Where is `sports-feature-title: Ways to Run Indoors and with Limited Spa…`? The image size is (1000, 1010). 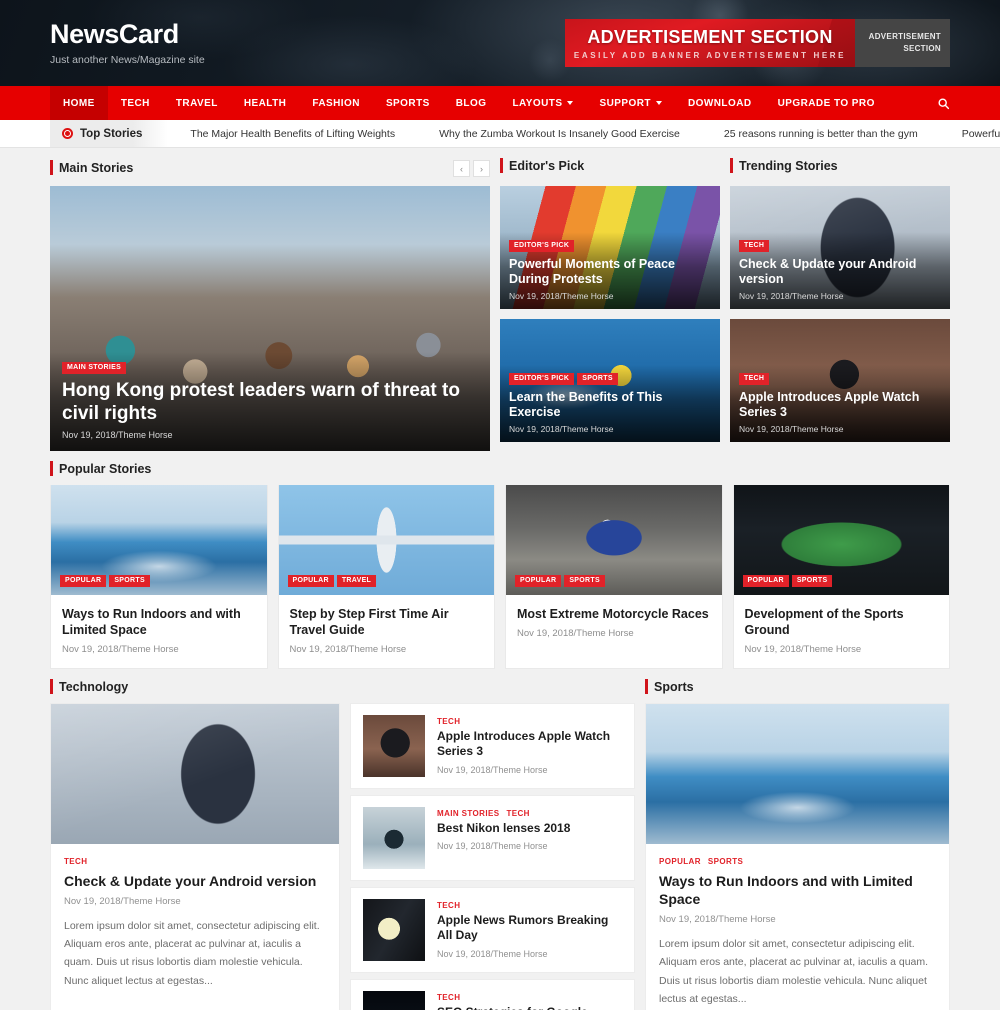
sports-feature-title: Ways to Run Indoors and with Limited Spa… is located at coordinates (797, 890).